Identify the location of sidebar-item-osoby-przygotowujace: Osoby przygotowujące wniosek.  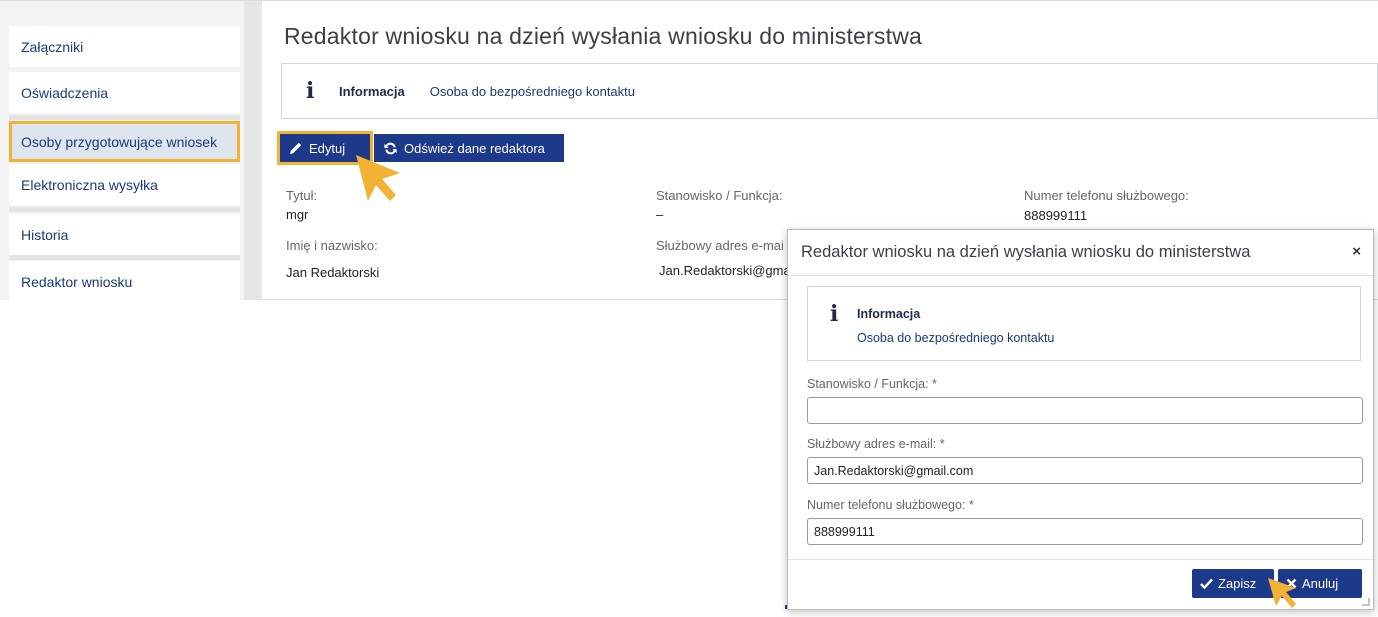
(124, 141).